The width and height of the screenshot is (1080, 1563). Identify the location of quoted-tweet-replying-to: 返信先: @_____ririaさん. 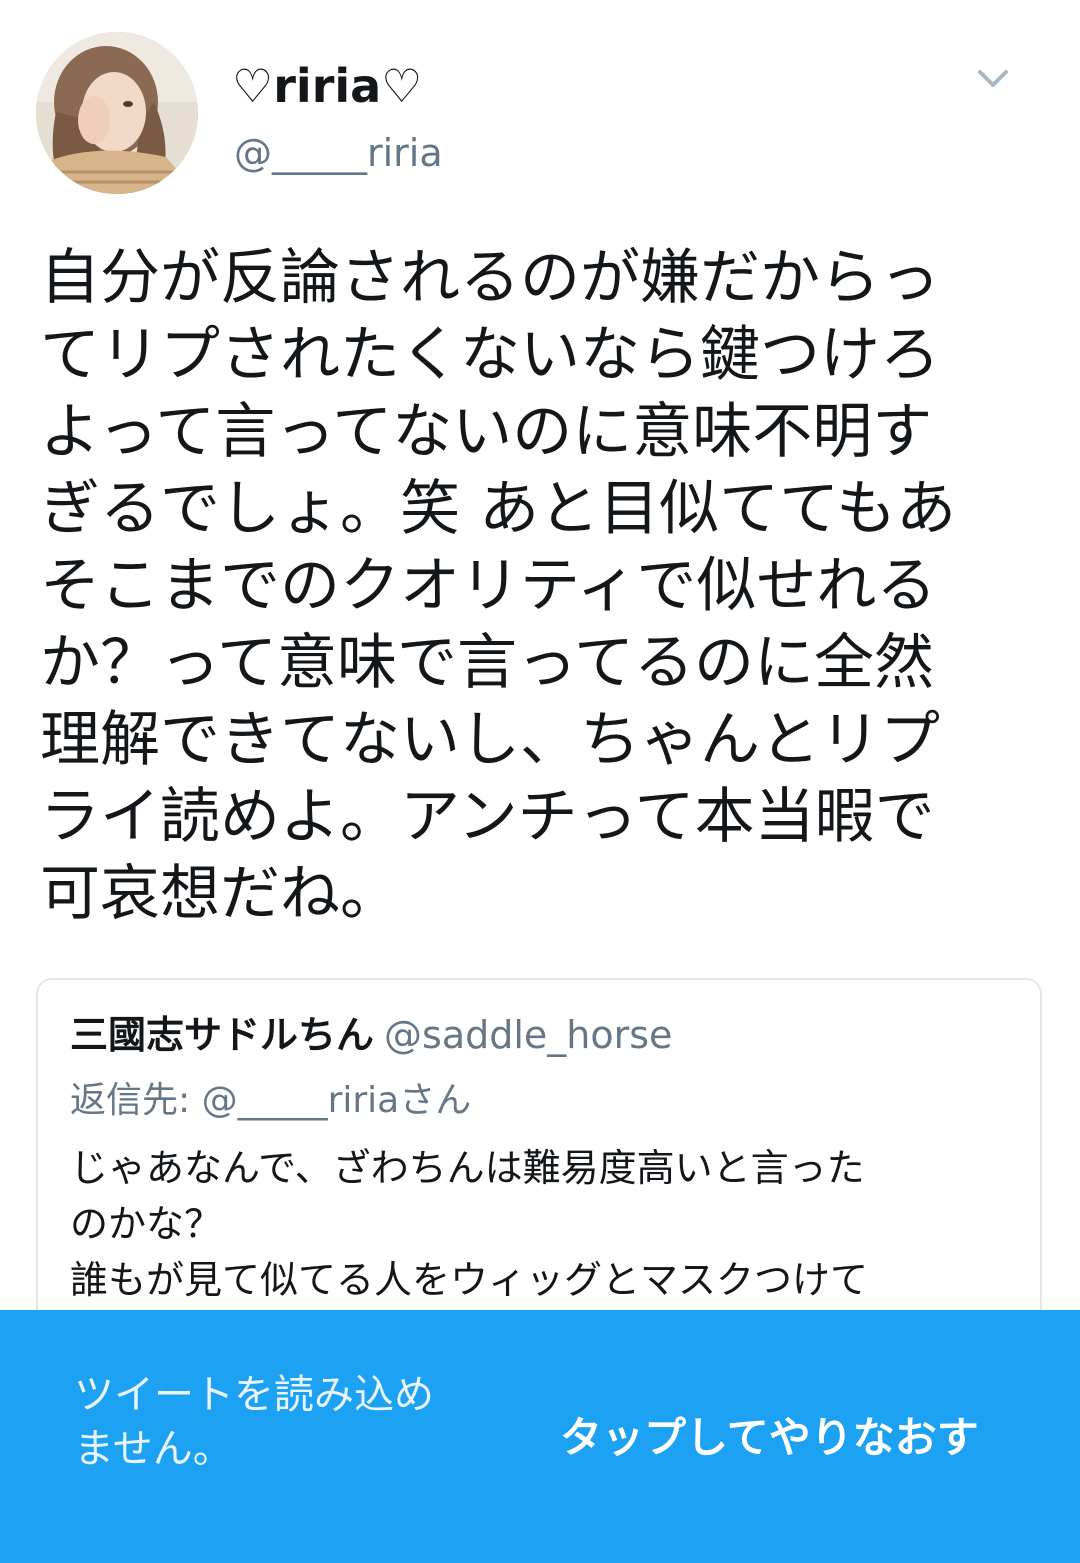
(271, 1100).